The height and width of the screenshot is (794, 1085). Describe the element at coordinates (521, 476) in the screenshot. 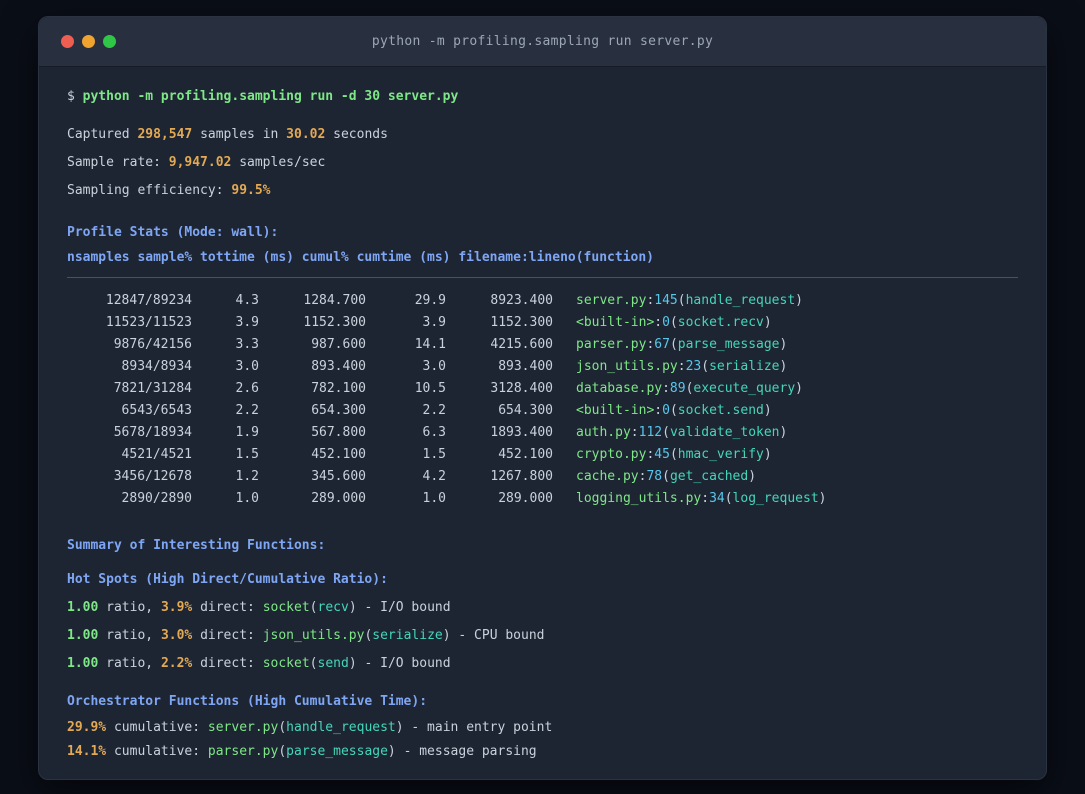

I see `cell-cumtime: 1267.800` at that location.